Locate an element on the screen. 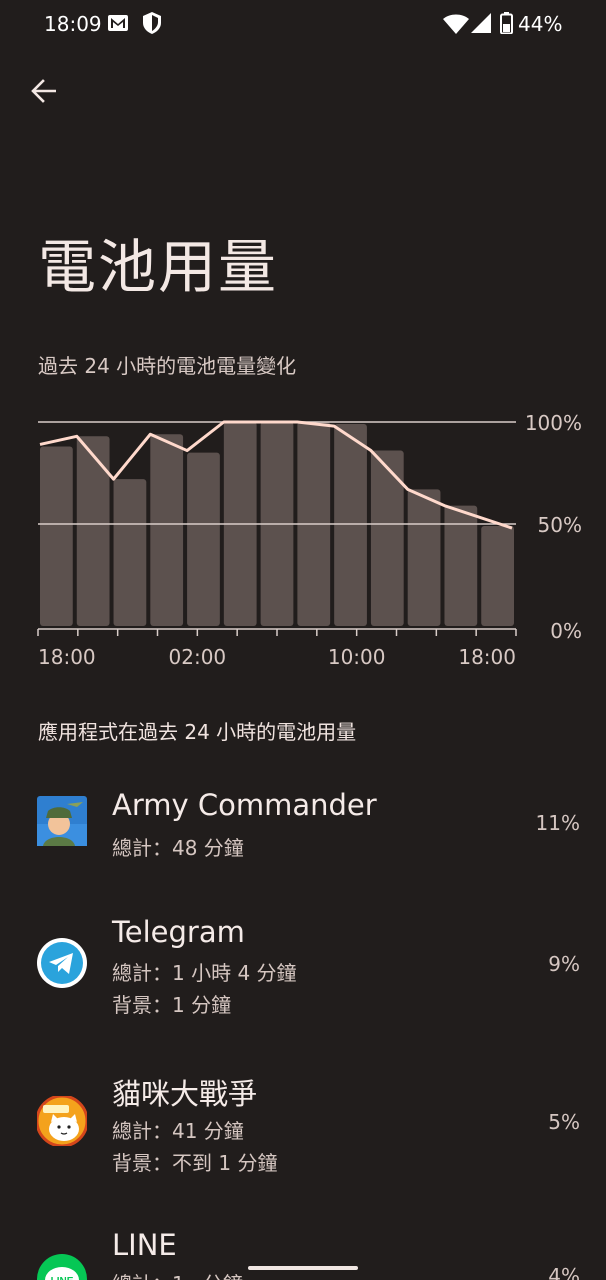 Image resolution: width=606 pixels, height=1280 pixels. app-row-army-commander: Army Commander 總計：48 分鐘 11% is located at coordinates (303, 825).